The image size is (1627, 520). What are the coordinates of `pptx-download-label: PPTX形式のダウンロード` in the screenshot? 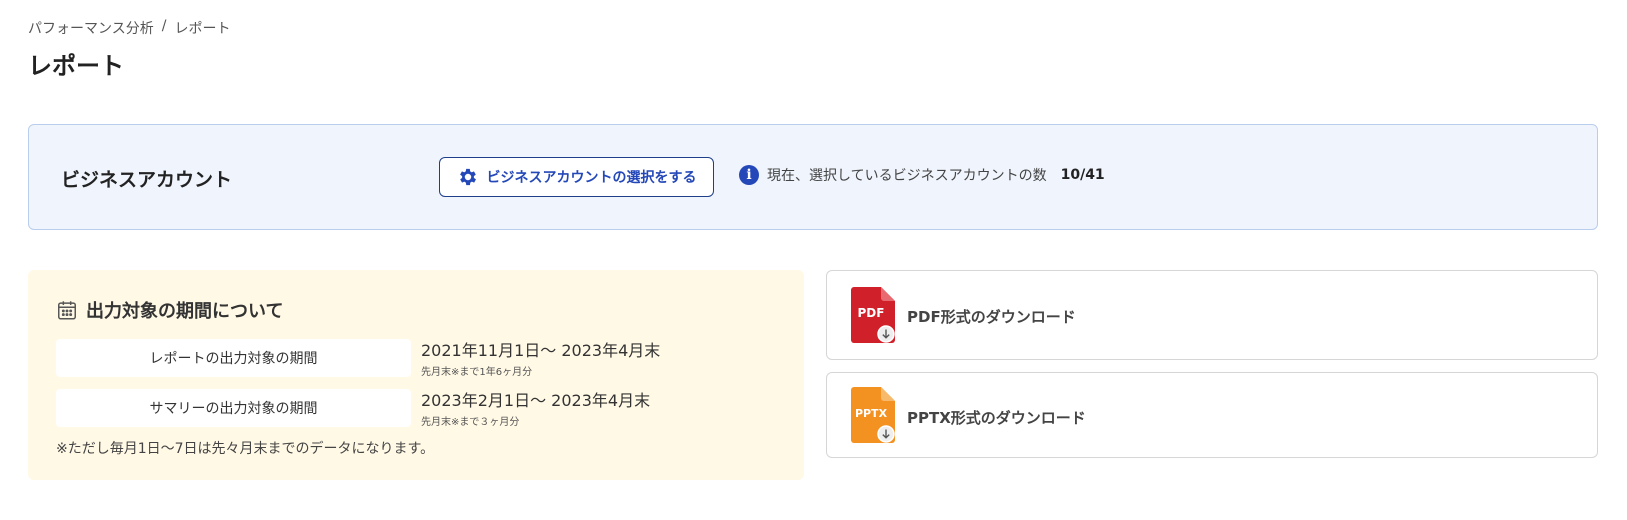 It's located at (996, 418).